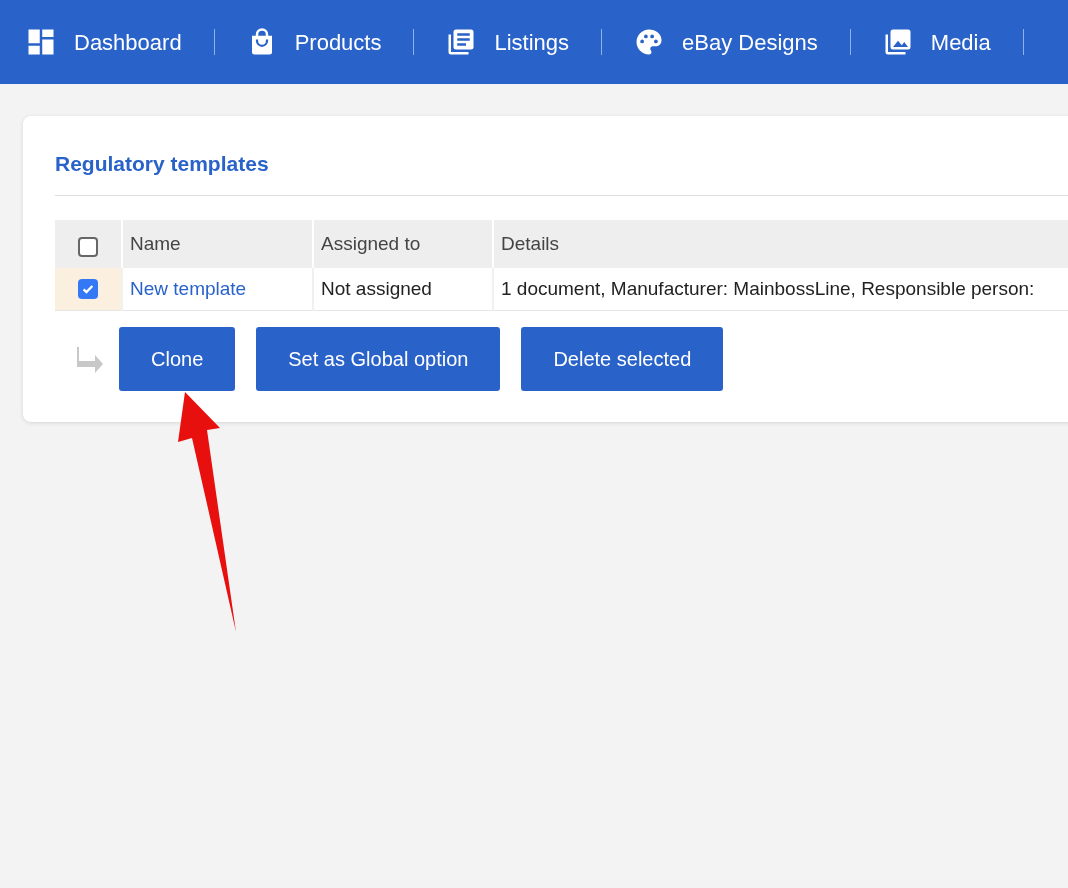  I want to click on template-name-link: New template, so click(188, 288).